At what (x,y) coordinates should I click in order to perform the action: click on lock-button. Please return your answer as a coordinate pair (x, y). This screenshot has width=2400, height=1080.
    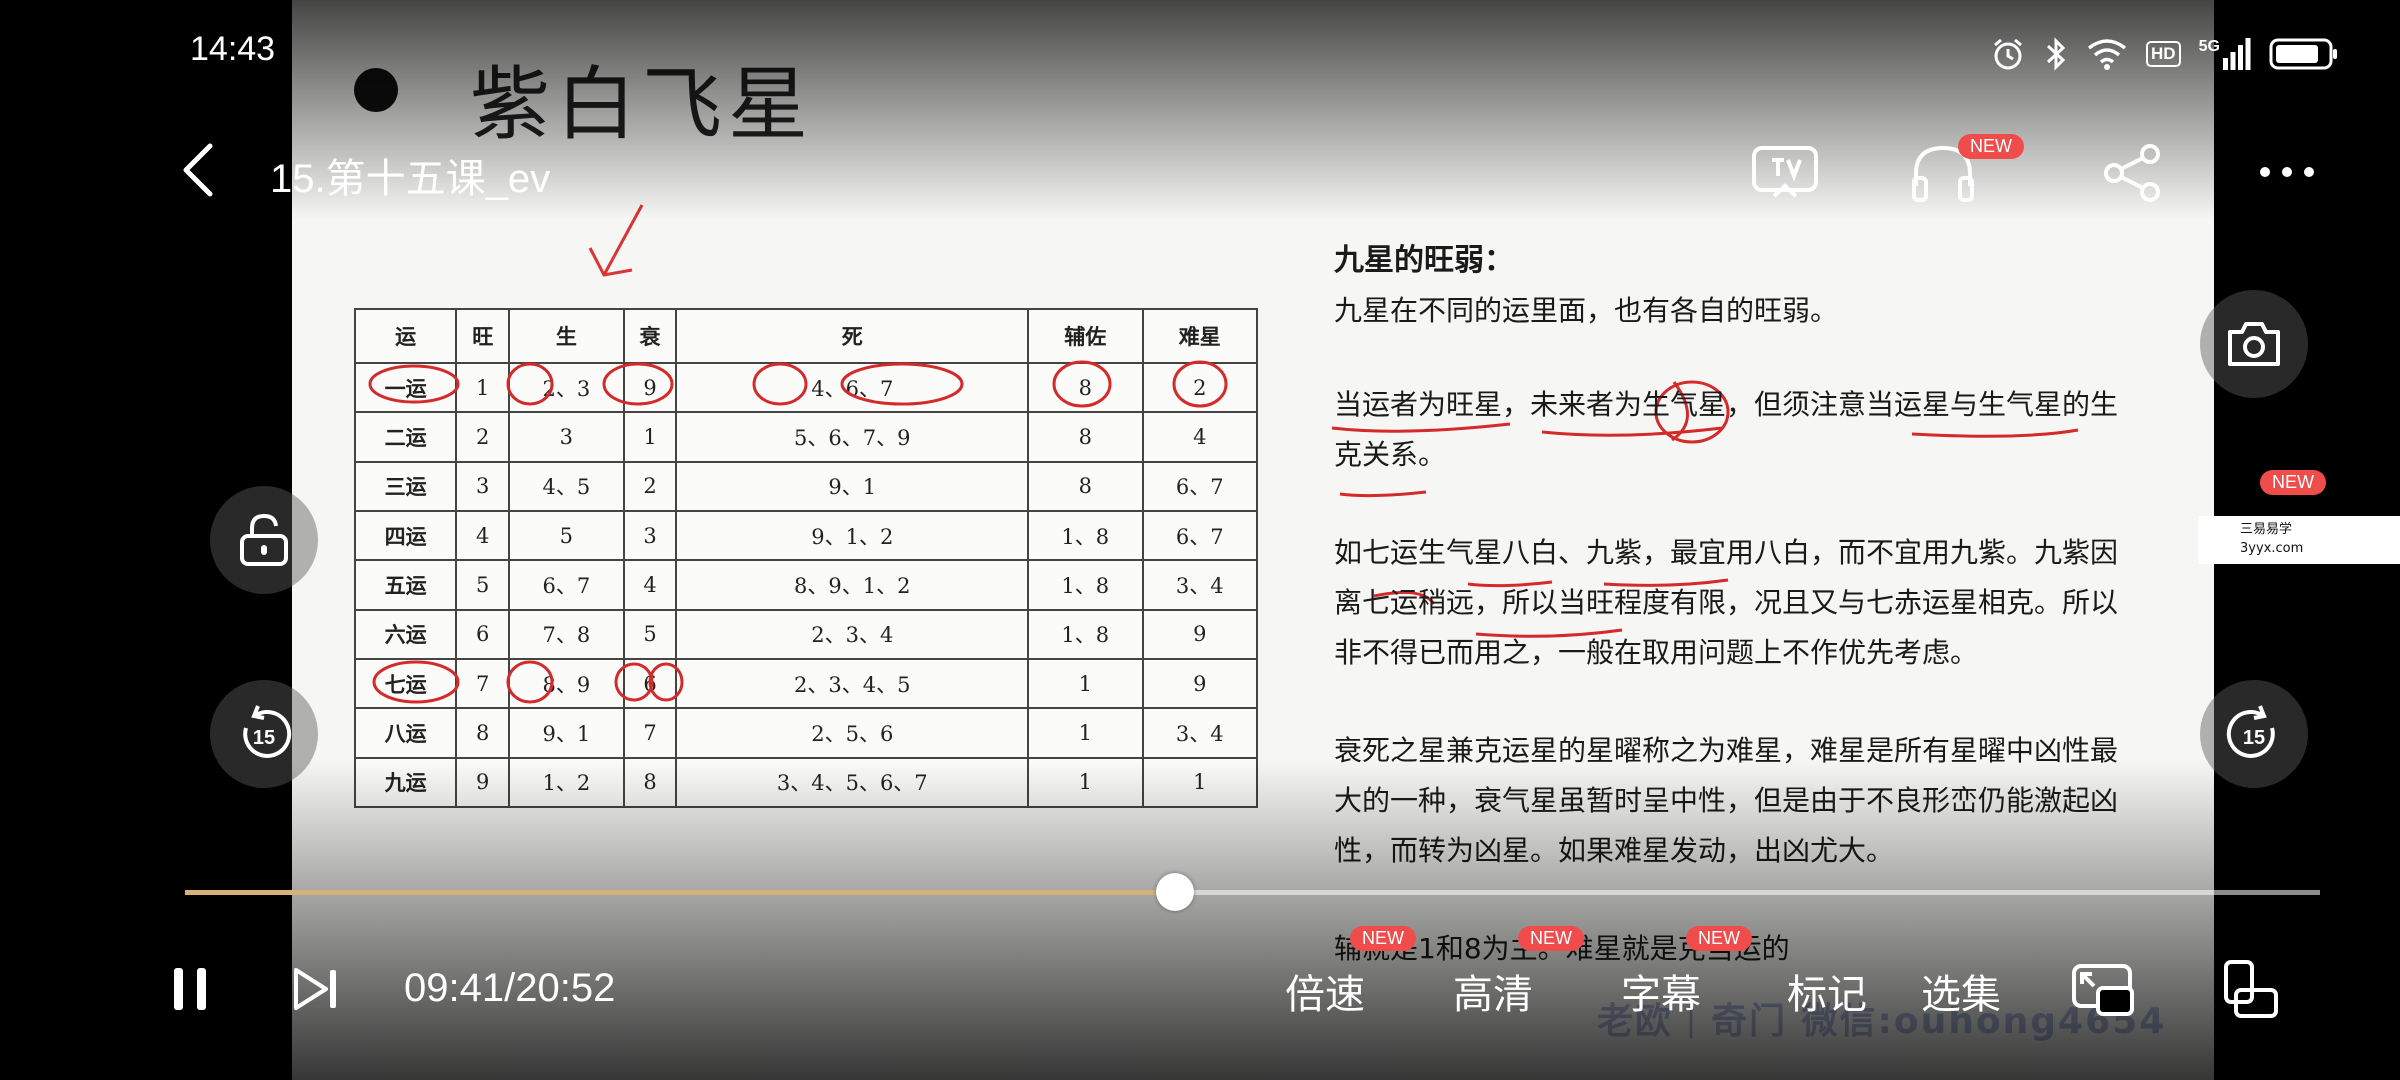
    Looking at the image, I should click on (264, 540).